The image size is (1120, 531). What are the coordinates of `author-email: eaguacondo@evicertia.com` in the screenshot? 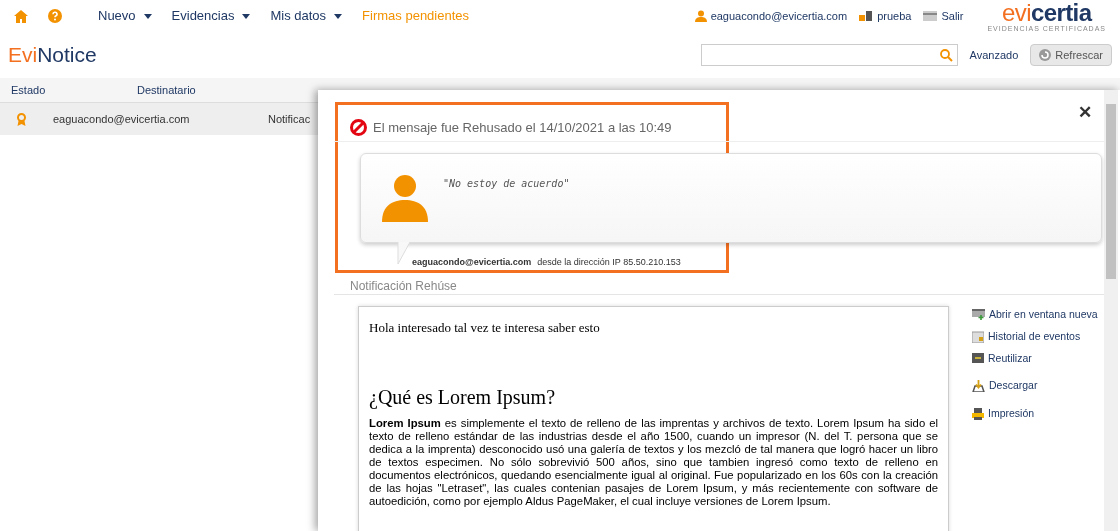 It's located at (472, 262).